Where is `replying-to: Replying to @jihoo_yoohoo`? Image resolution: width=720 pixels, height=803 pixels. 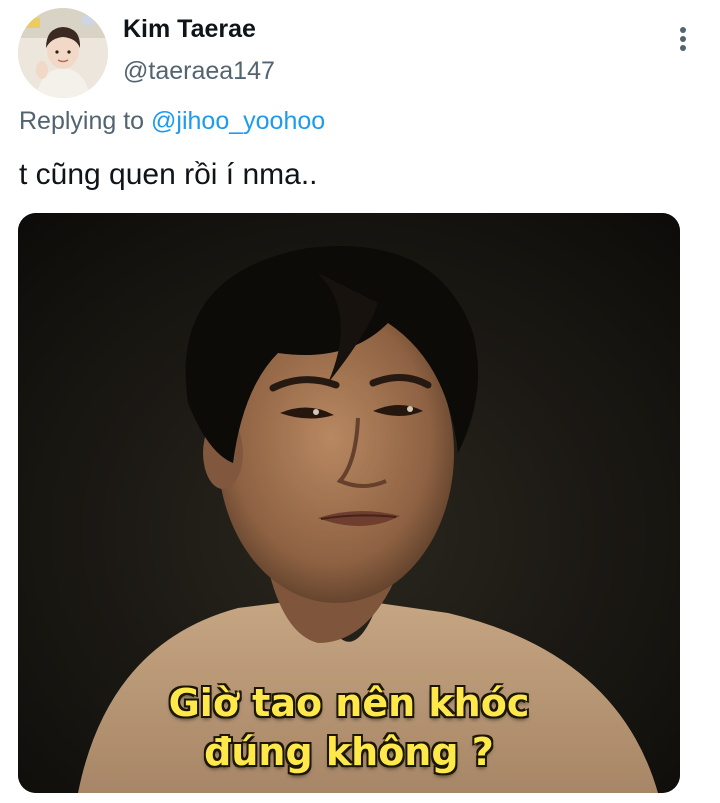
replying-to: Replying to @jihoo_yoohoo is located at coordinates (172, 121).